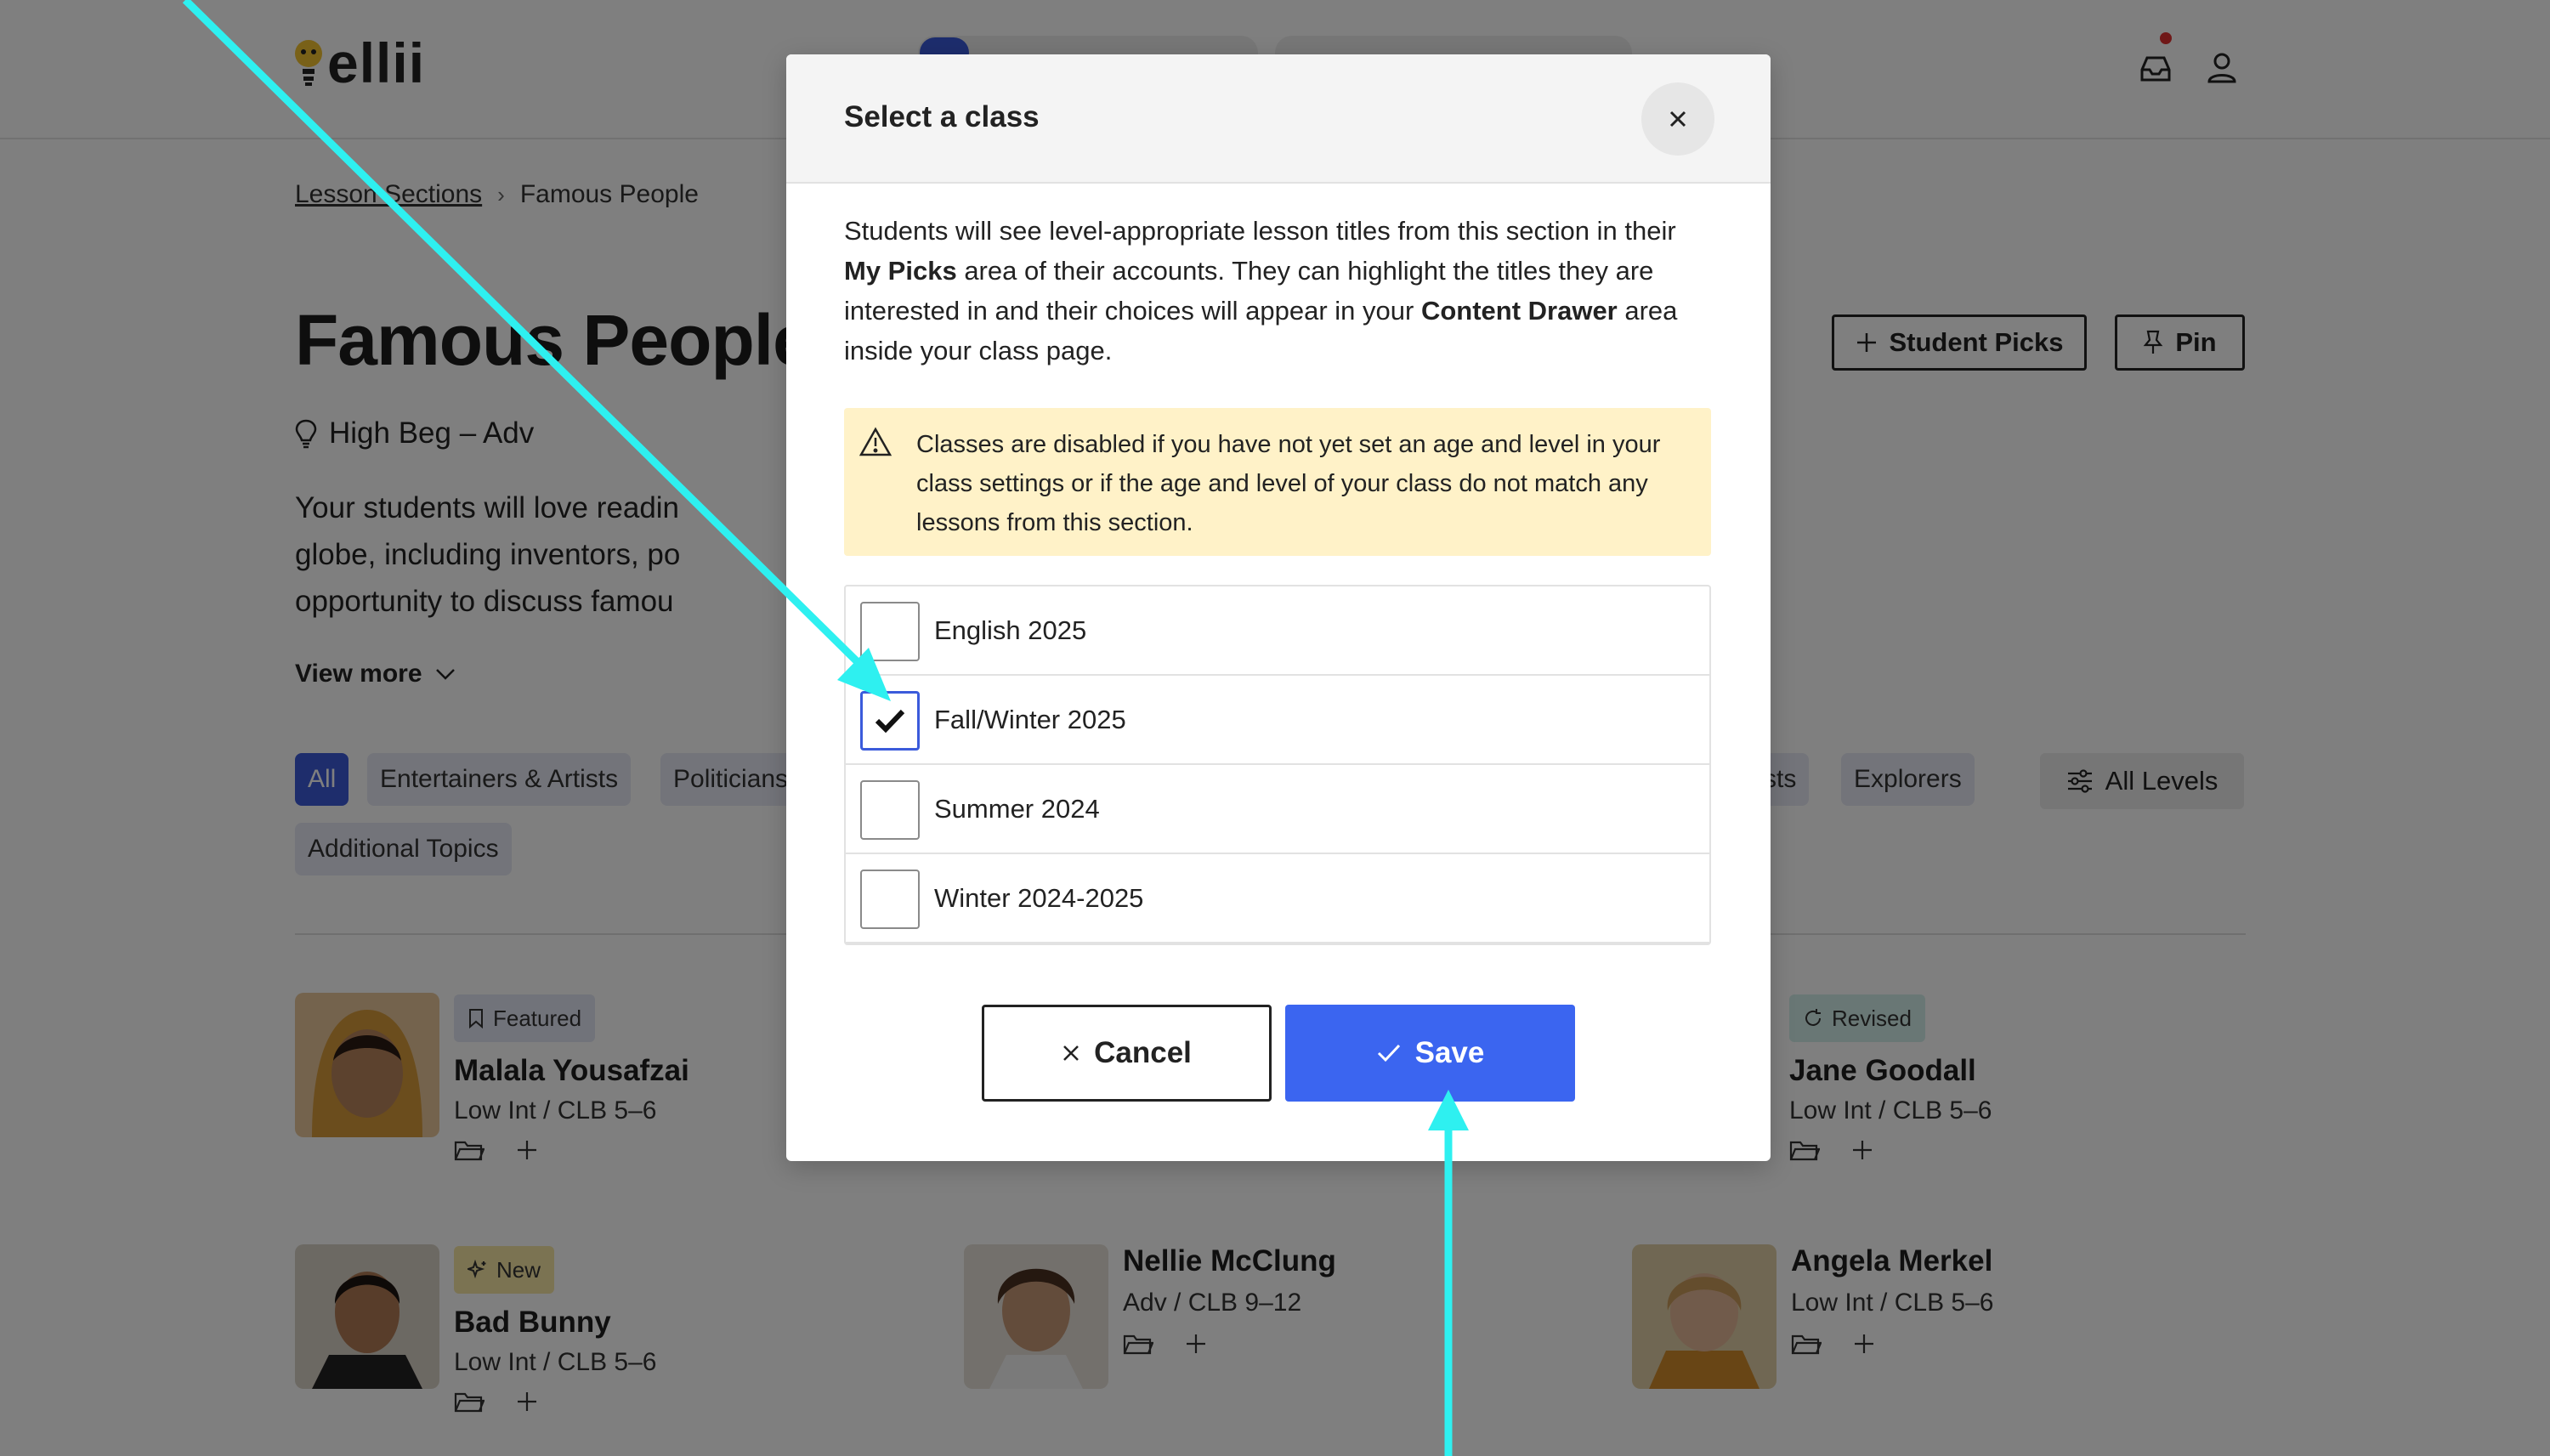 This screenshot has width=2550, height=1456. I want to click on class-option-fall-winter-2025: Fall/Winter 2025, so click(1277, 720).